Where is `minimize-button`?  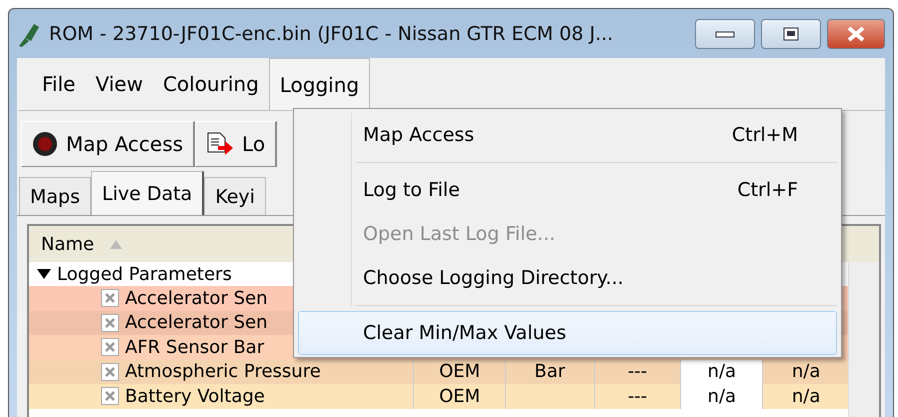
minimize-button is located at coordinates (725, 33).